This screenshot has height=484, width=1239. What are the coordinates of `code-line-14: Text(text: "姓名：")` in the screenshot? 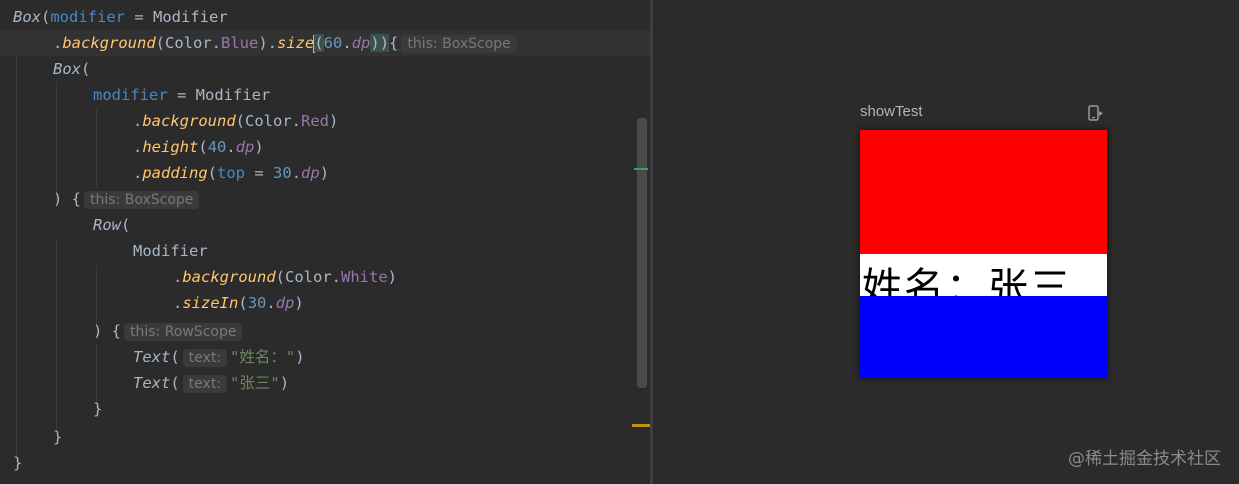 It's located at (219, 357).